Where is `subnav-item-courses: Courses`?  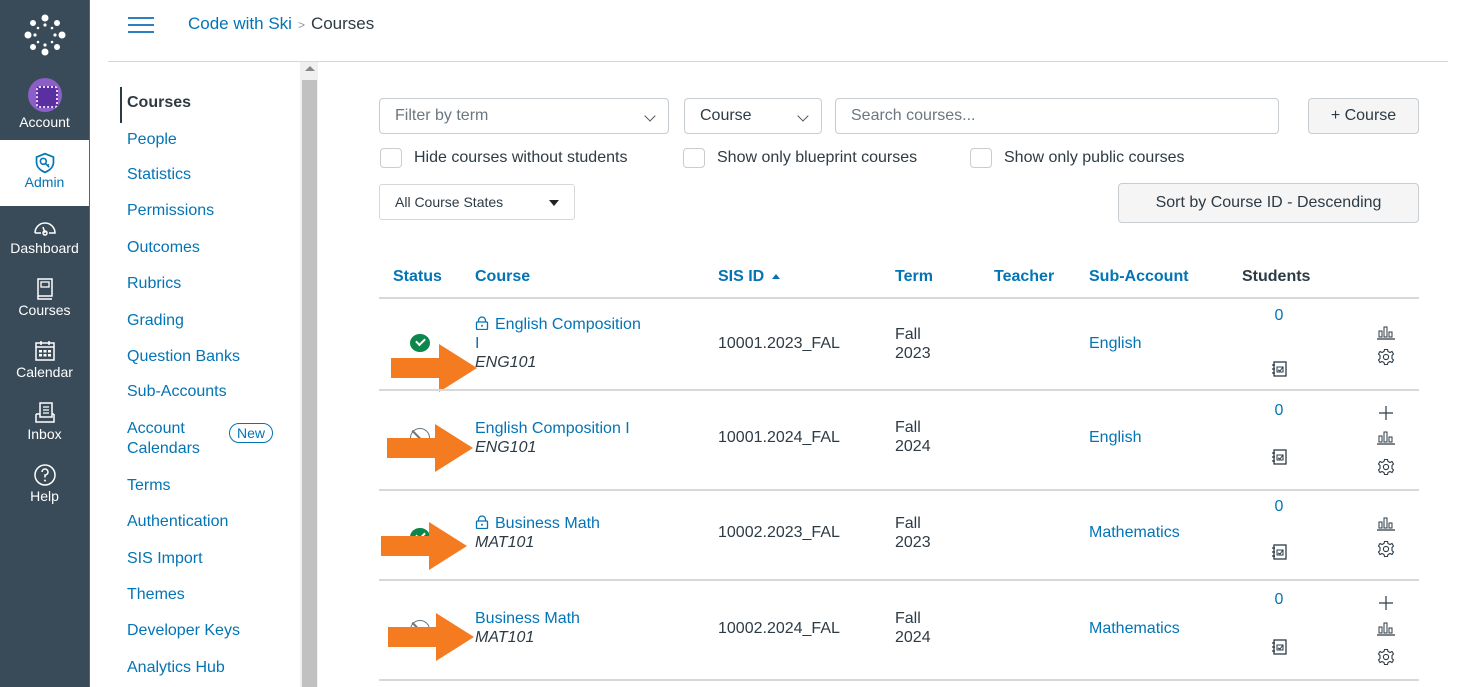
subnav-item-courses: Courses is located at coordinates (159, 103).